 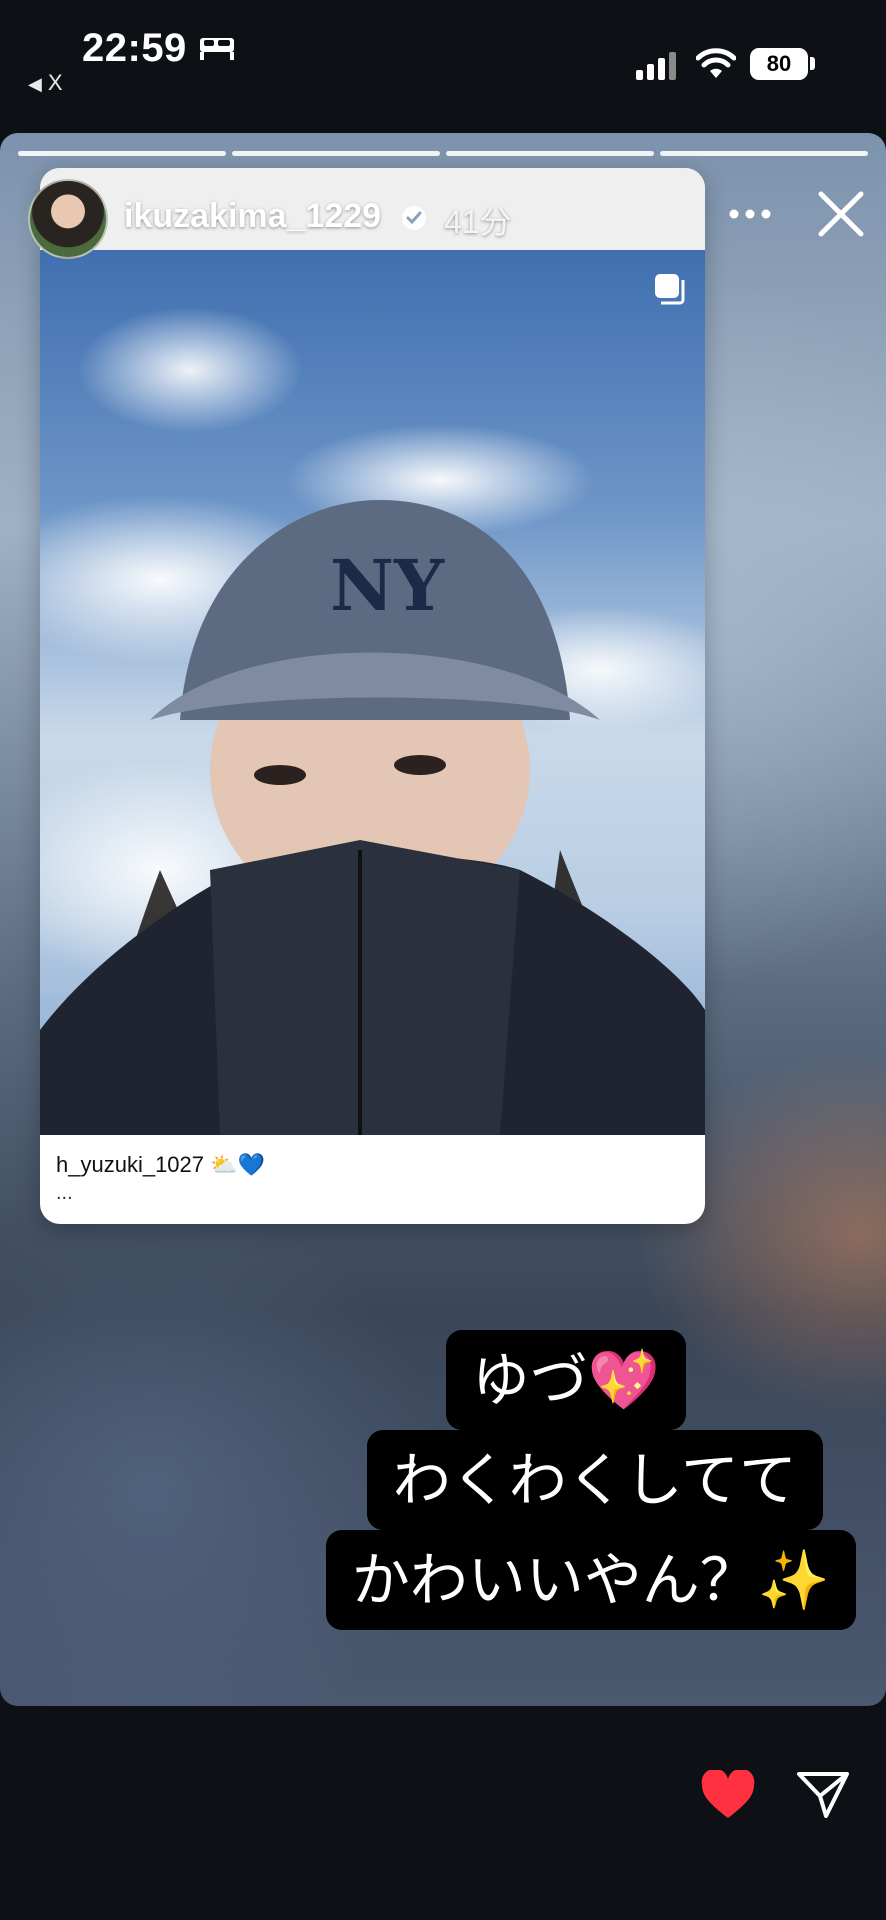 I want to click on sticker-line-3: かわいいやん？✨, so click(x=590, y=1580).